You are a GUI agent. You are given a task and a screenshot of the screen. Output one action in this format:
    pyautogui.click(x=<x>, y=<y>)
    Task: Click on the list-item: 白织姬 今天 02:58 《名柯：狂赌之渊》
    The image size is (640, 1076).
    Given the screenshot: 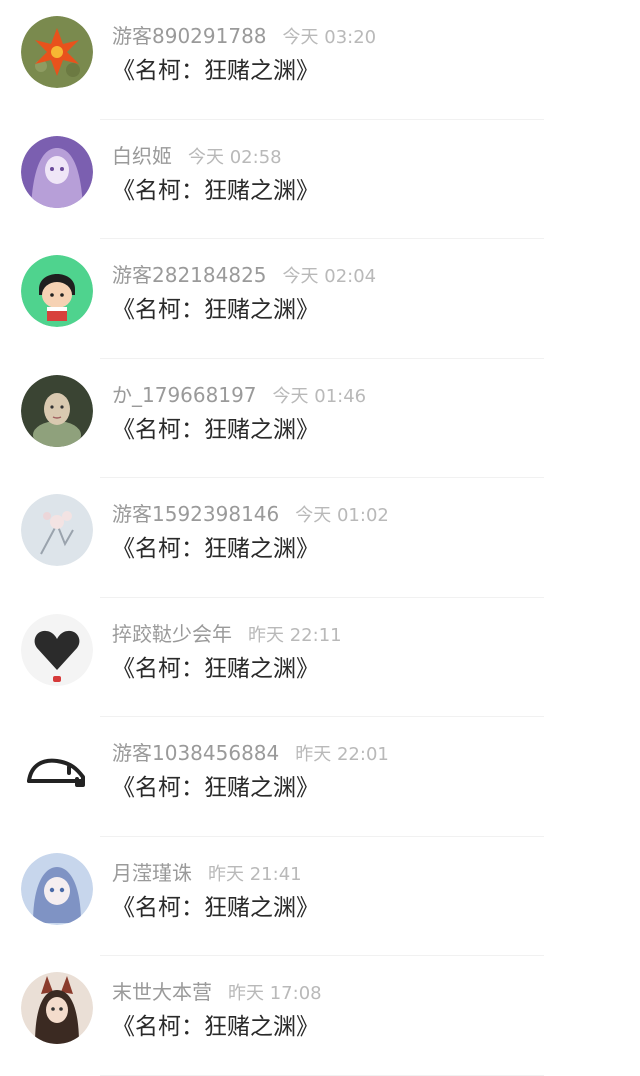 What is the action you would take?
    pyautogui.click(x=320, y=179)
    